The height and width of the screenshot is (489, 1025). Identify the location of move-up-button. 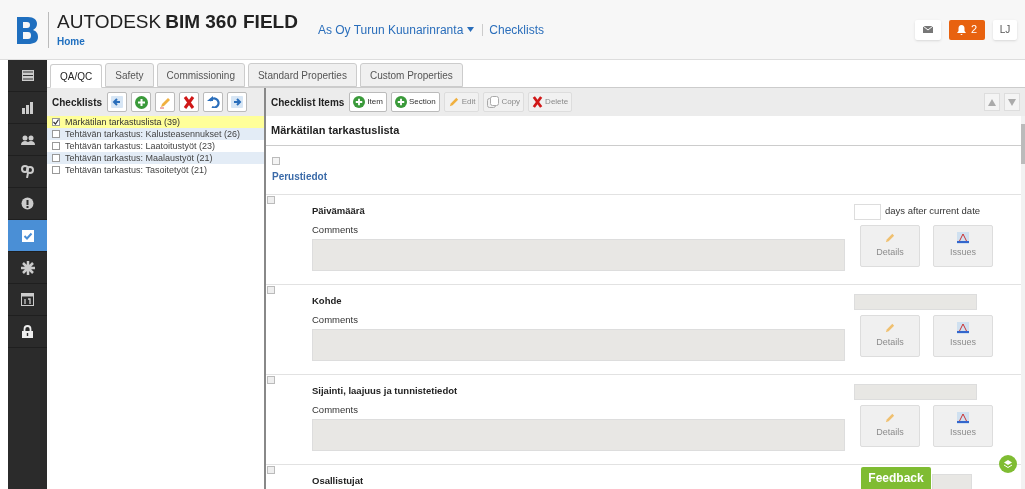
(992, 102).